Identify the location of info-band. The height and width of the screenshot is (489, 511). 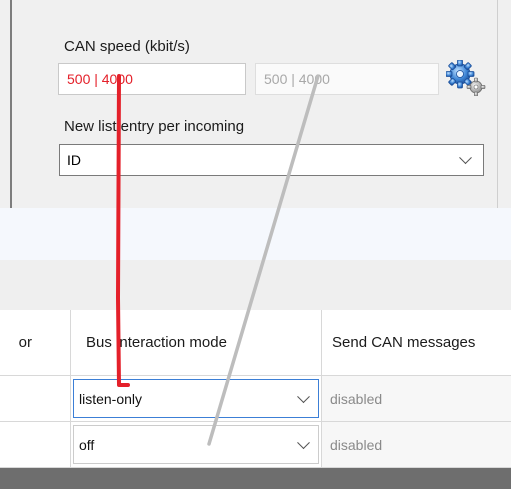
(255, 234).